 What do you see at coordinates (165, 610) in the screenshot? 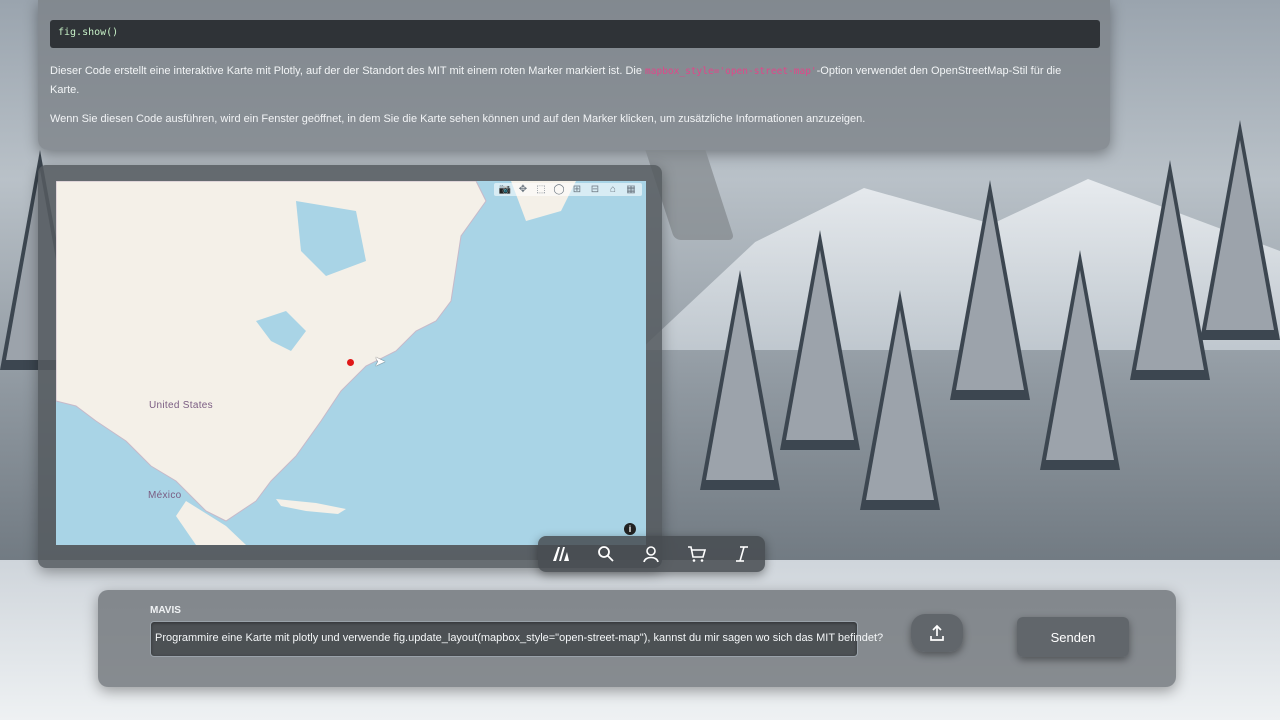
I see `assistant-name-label: MAVIS` at bounding box center [165, 610].